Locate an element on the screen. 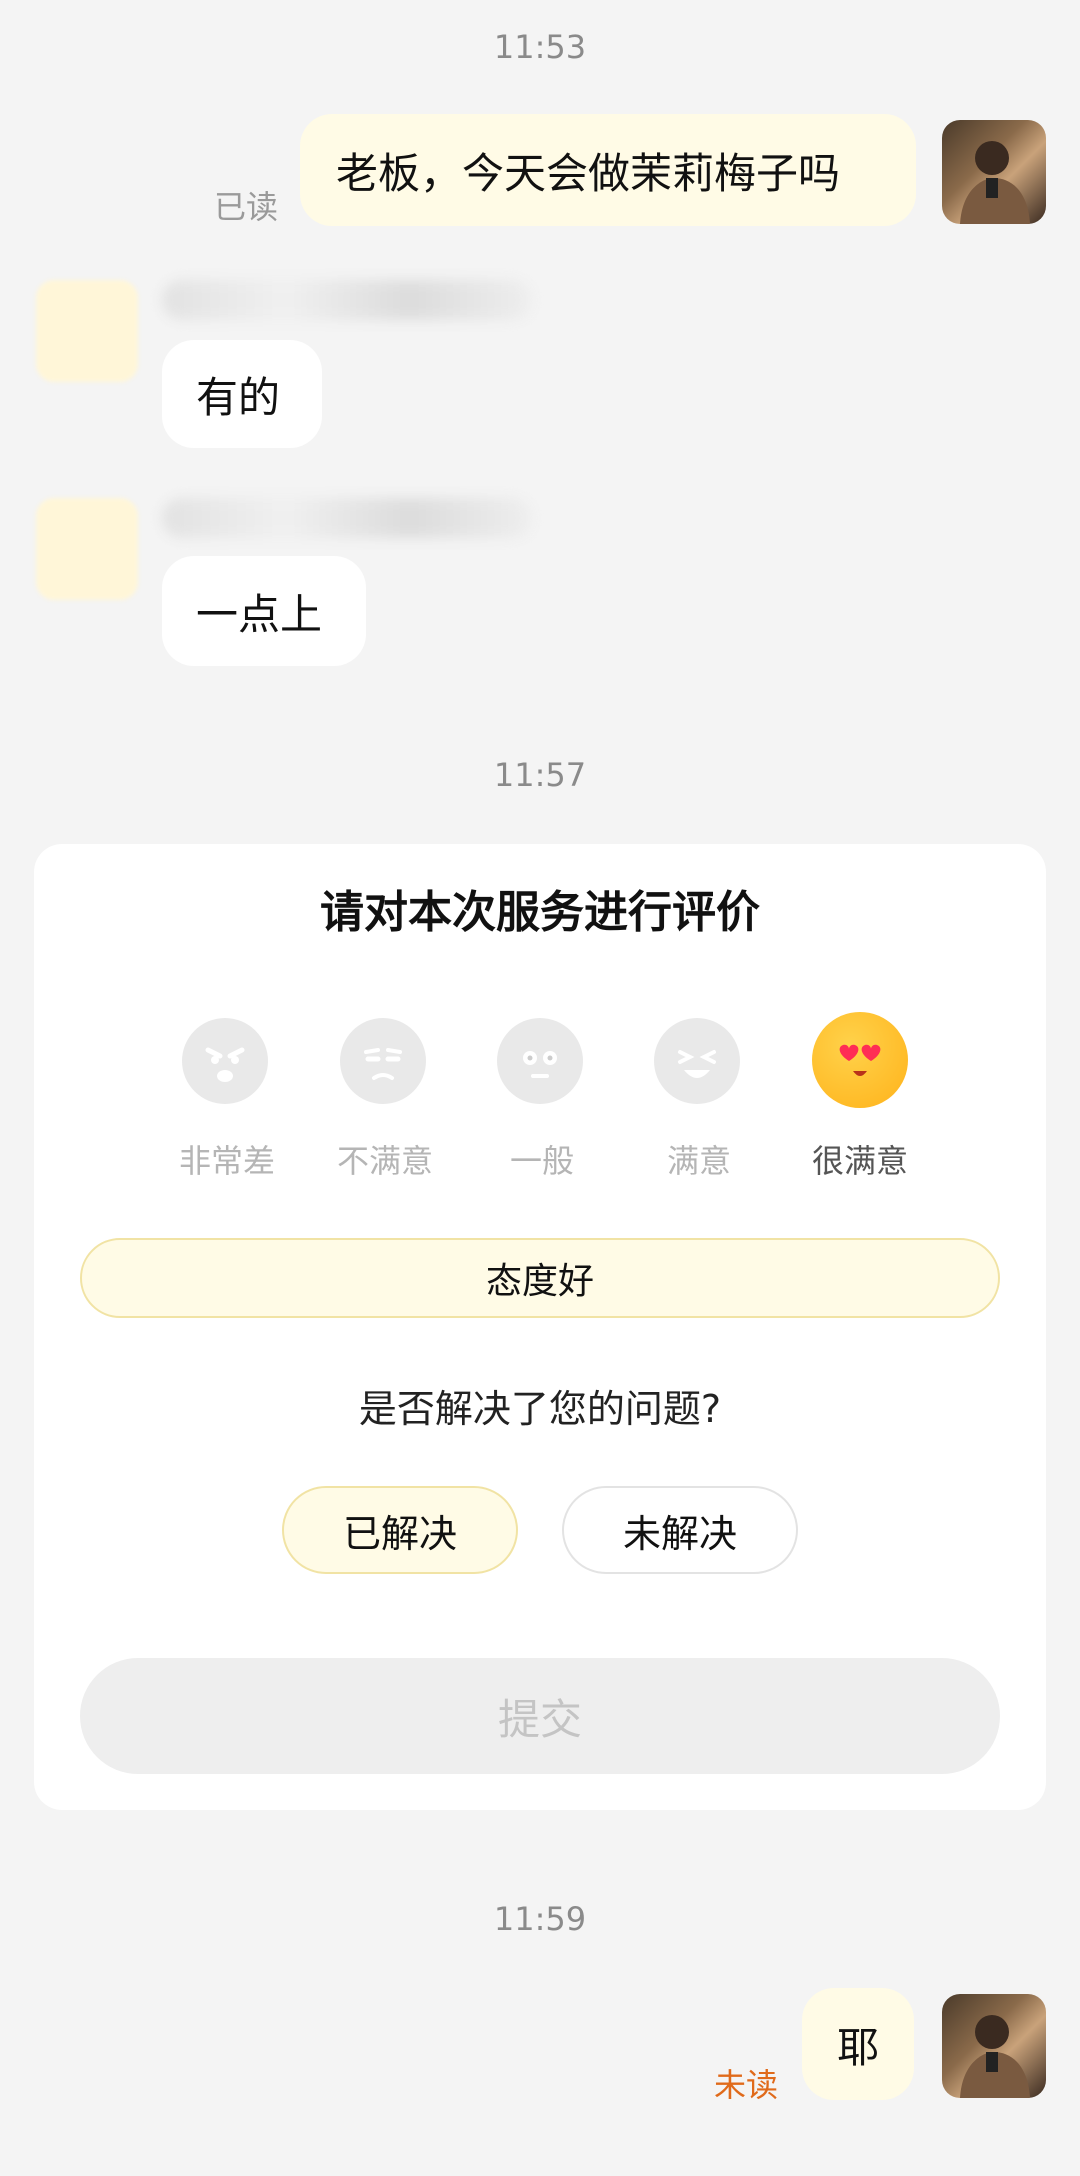 This screenshot has height=2176, width=1080. message-text: 老板，今天会做茉莉梅子吗 is located at coordinates (588, 173).